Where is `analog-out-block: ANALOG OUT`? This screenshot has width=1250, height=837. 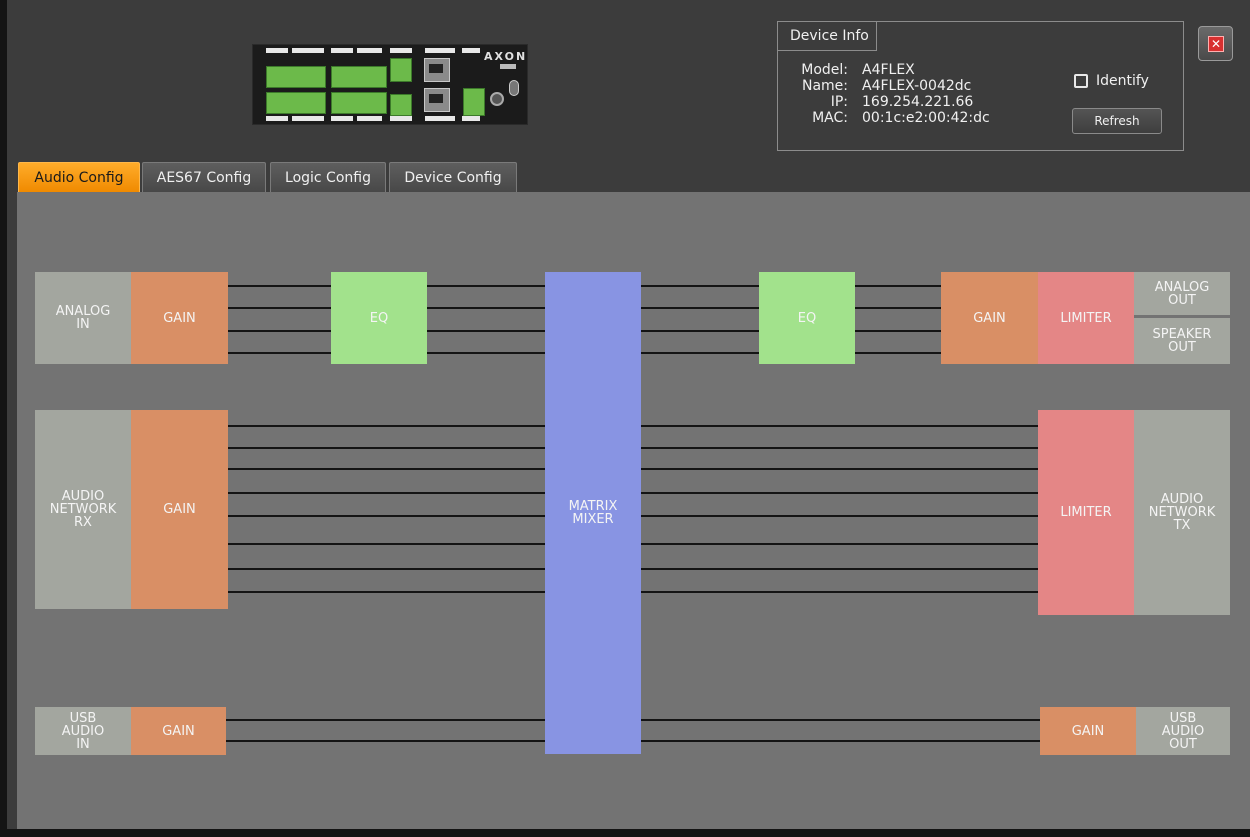 analog-out-block: ANALOG OUT is located at coordinates (1182, 294).